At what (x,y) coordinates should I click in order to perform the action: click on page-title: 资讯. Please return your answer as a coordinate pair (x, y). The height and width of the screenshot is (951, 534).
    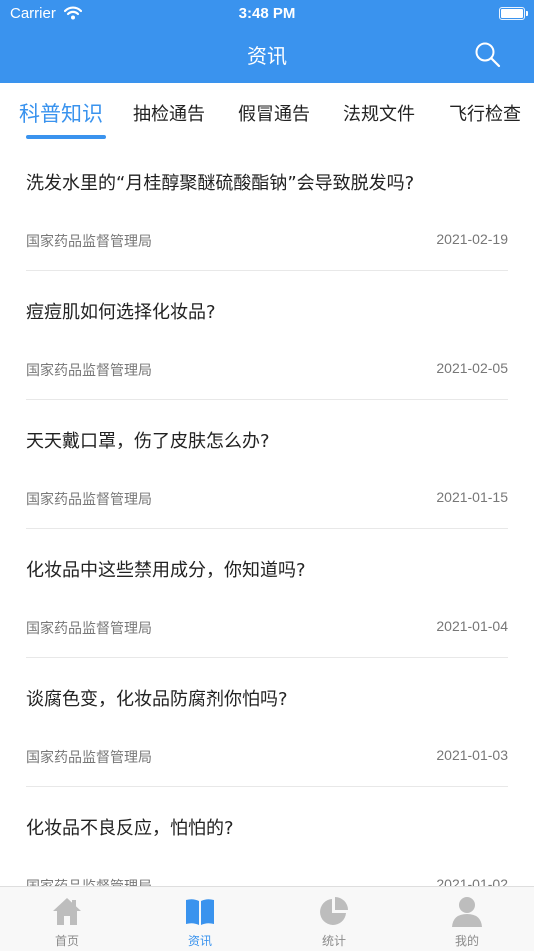
    Looking at the image, I should click on (267, 56).